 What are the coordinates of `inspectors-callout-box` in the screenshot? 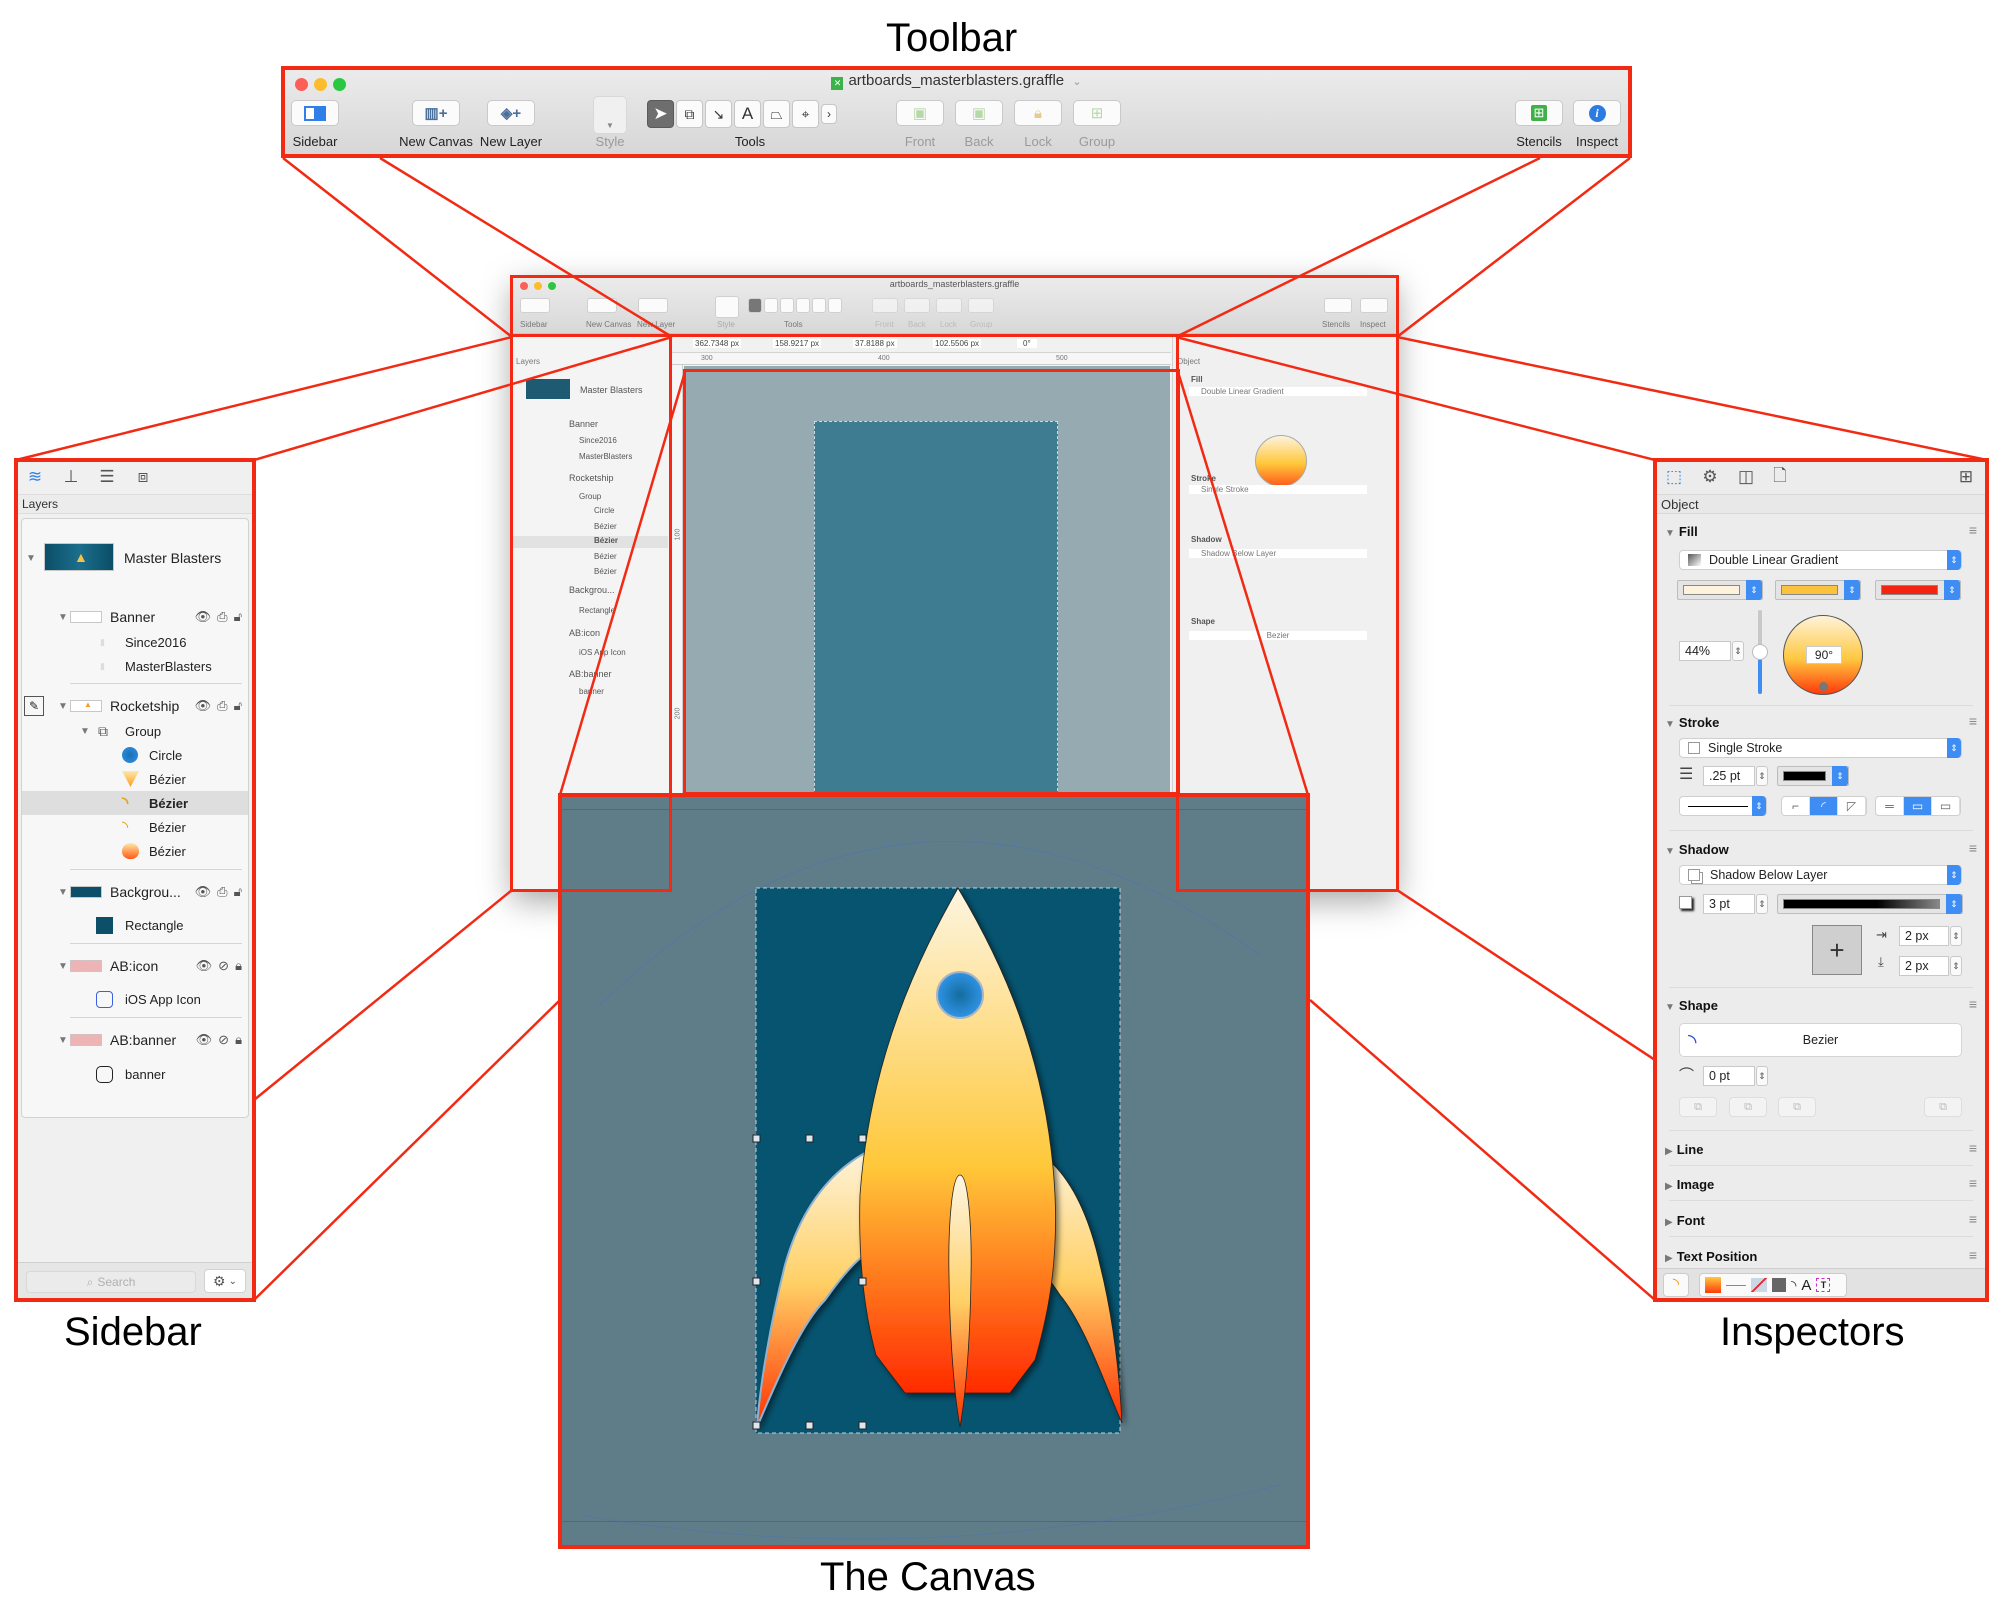 It's located at (1821, 880).